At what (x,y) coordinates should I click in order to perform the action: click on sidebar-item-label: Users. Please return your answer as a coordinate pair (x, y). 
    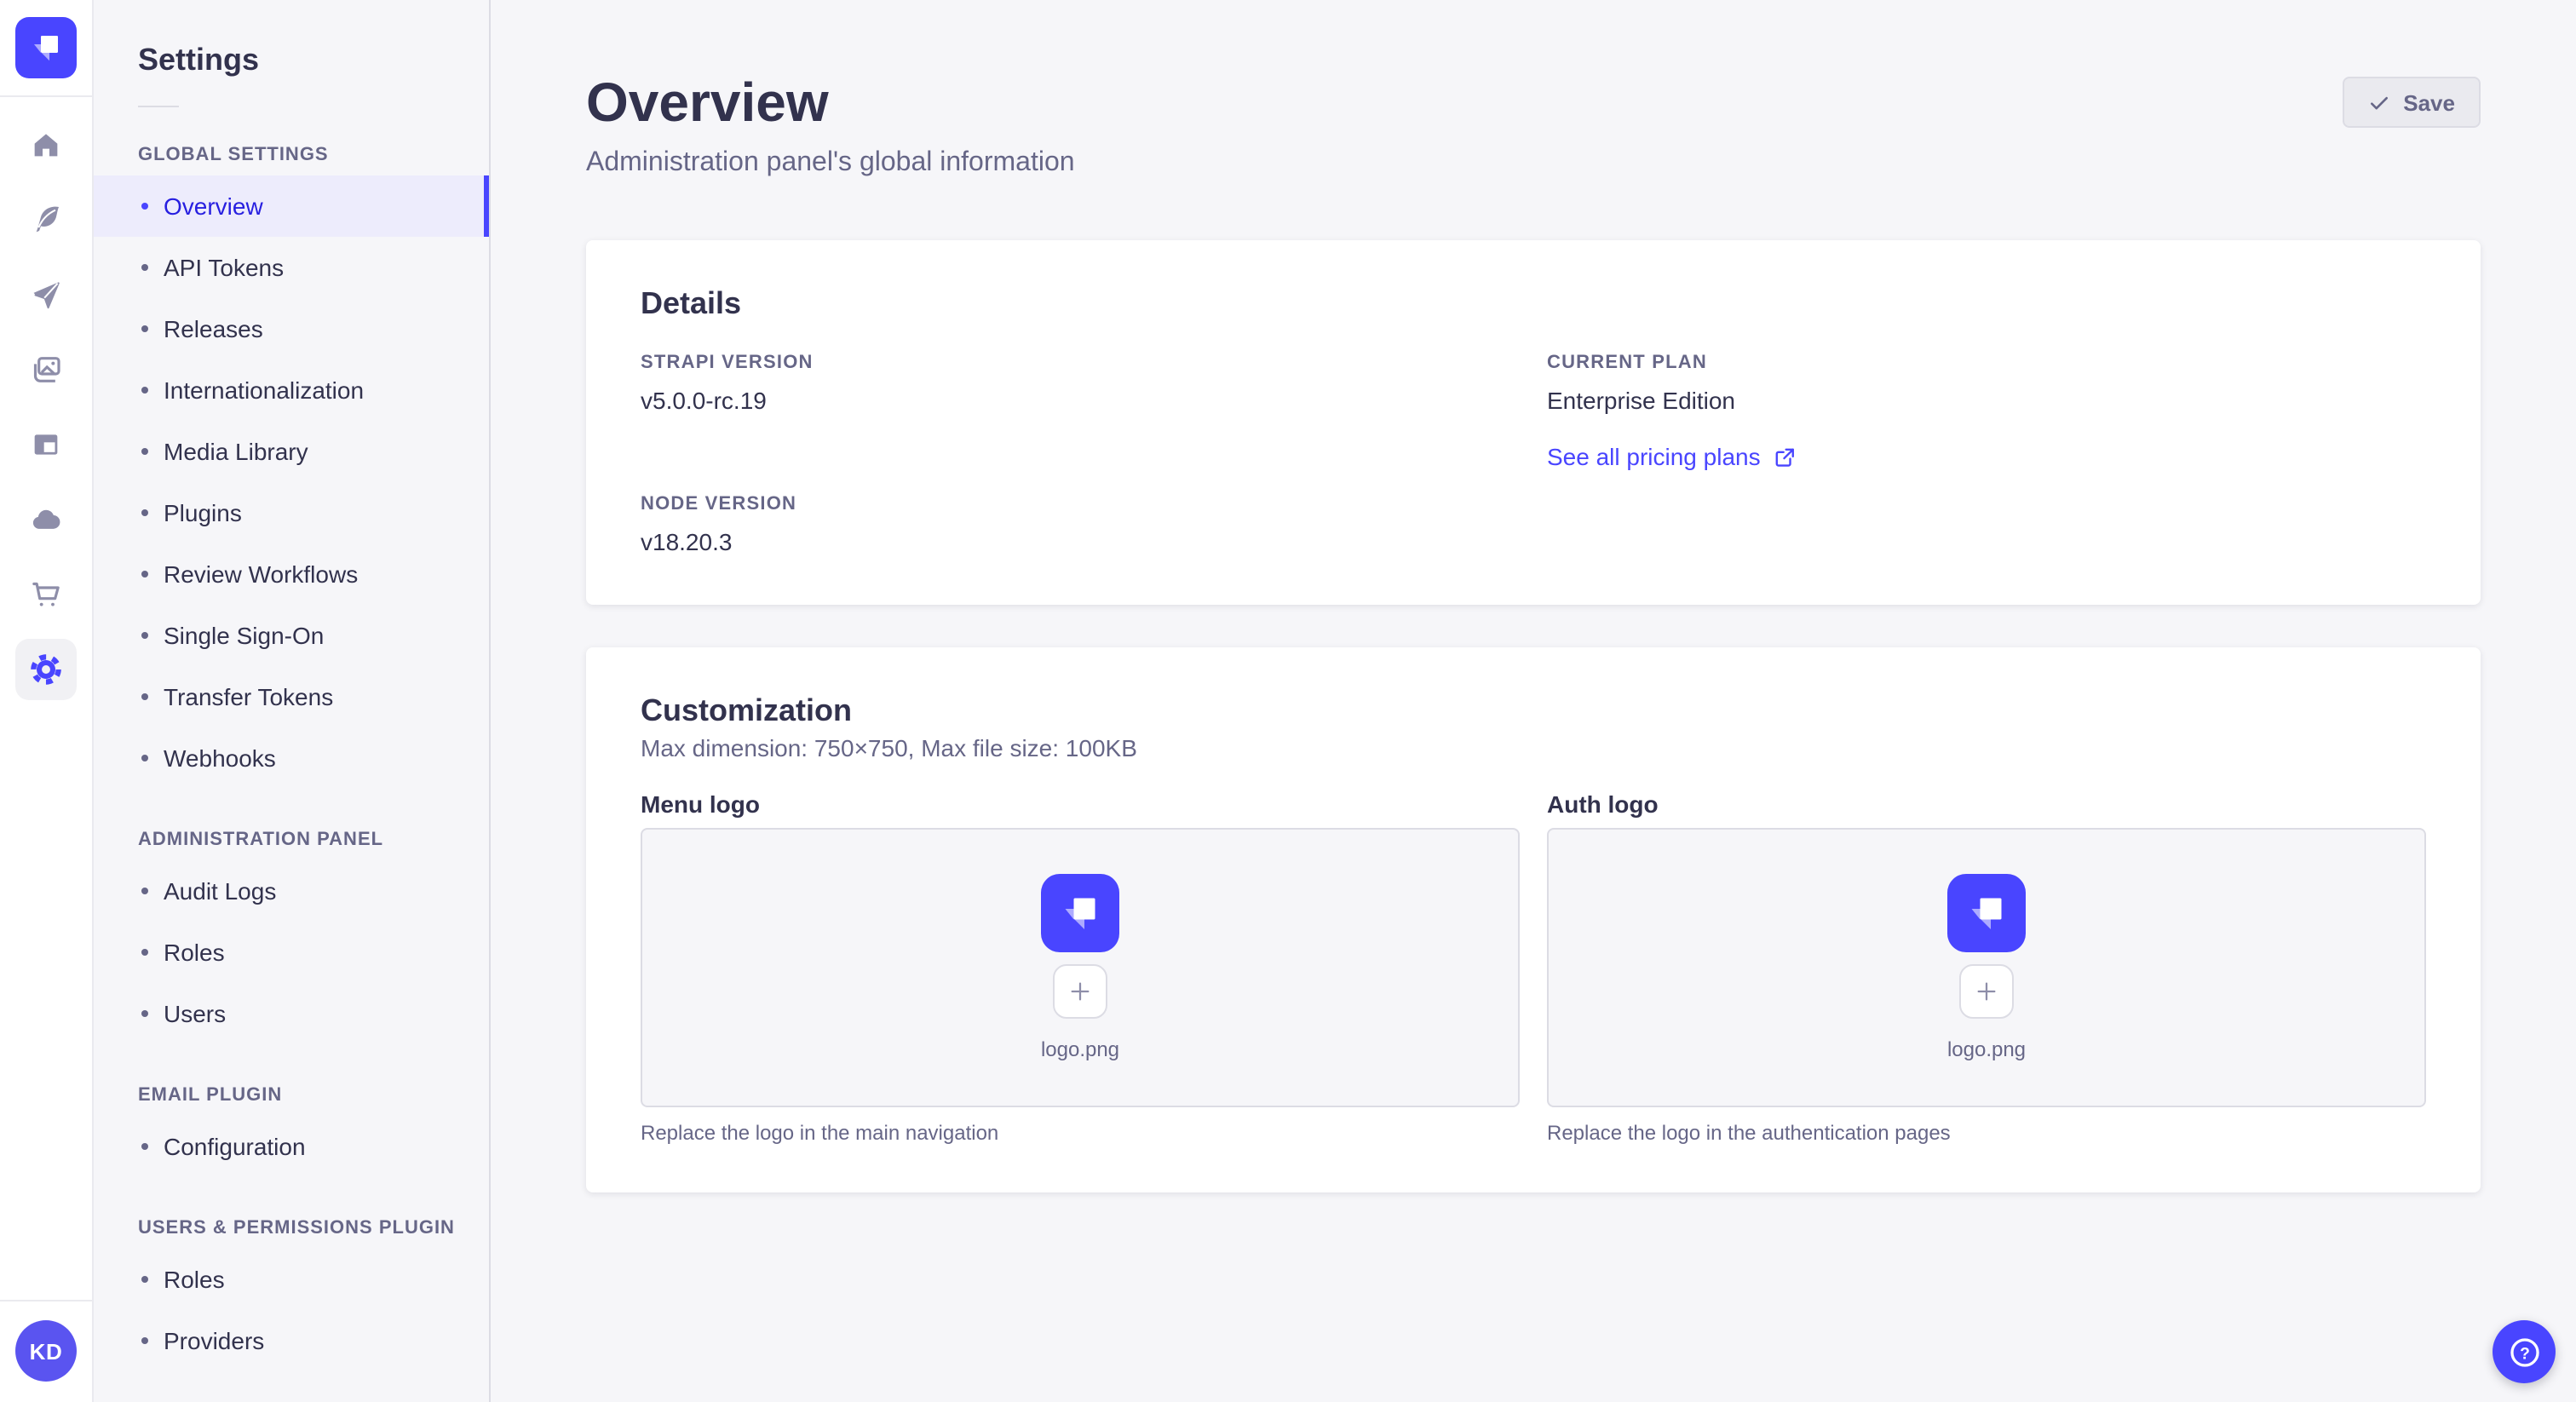
    Looking at the image, I should click on (196, 1013).